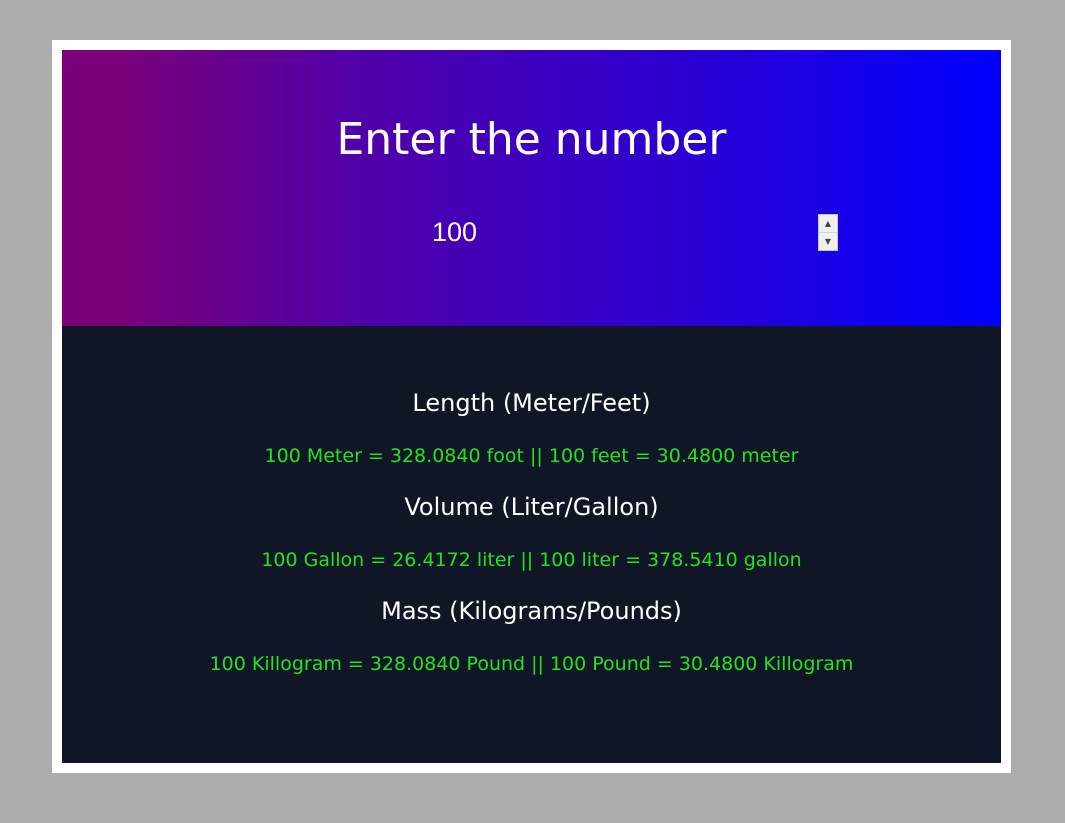 This screenshot has height=823, width=1065. What do you see at coordinates (531, 403) in the screenshot?
I see `length-title: Length (Meter/Feet)` at bounding box center [531, 403].